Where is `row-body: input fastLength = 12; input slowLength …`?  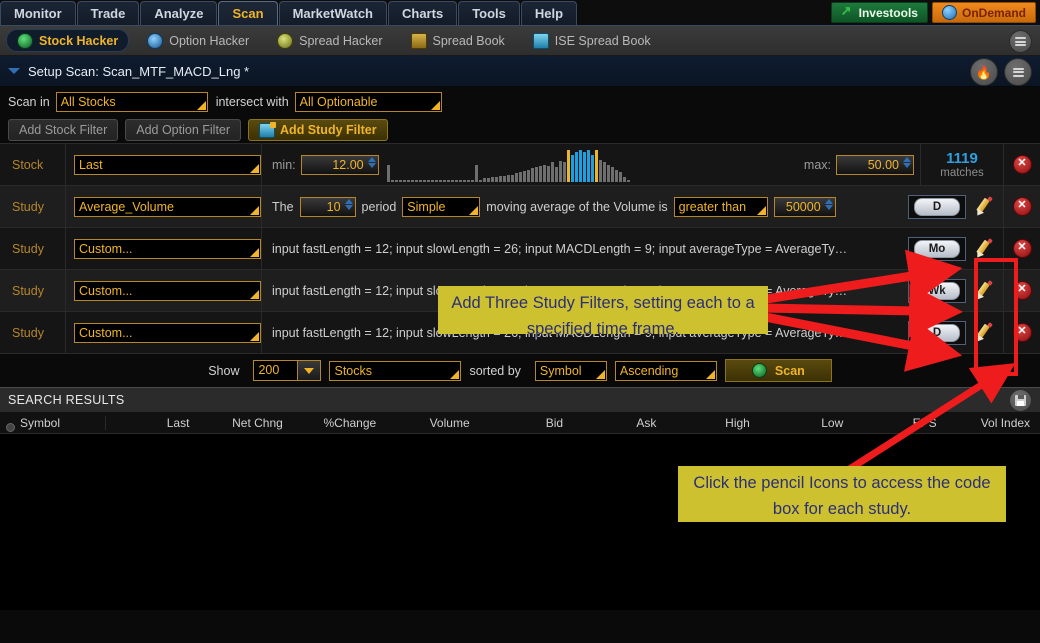
row-body: input fastLength = 12; input slowLength … is located at coordinates (580, 248).